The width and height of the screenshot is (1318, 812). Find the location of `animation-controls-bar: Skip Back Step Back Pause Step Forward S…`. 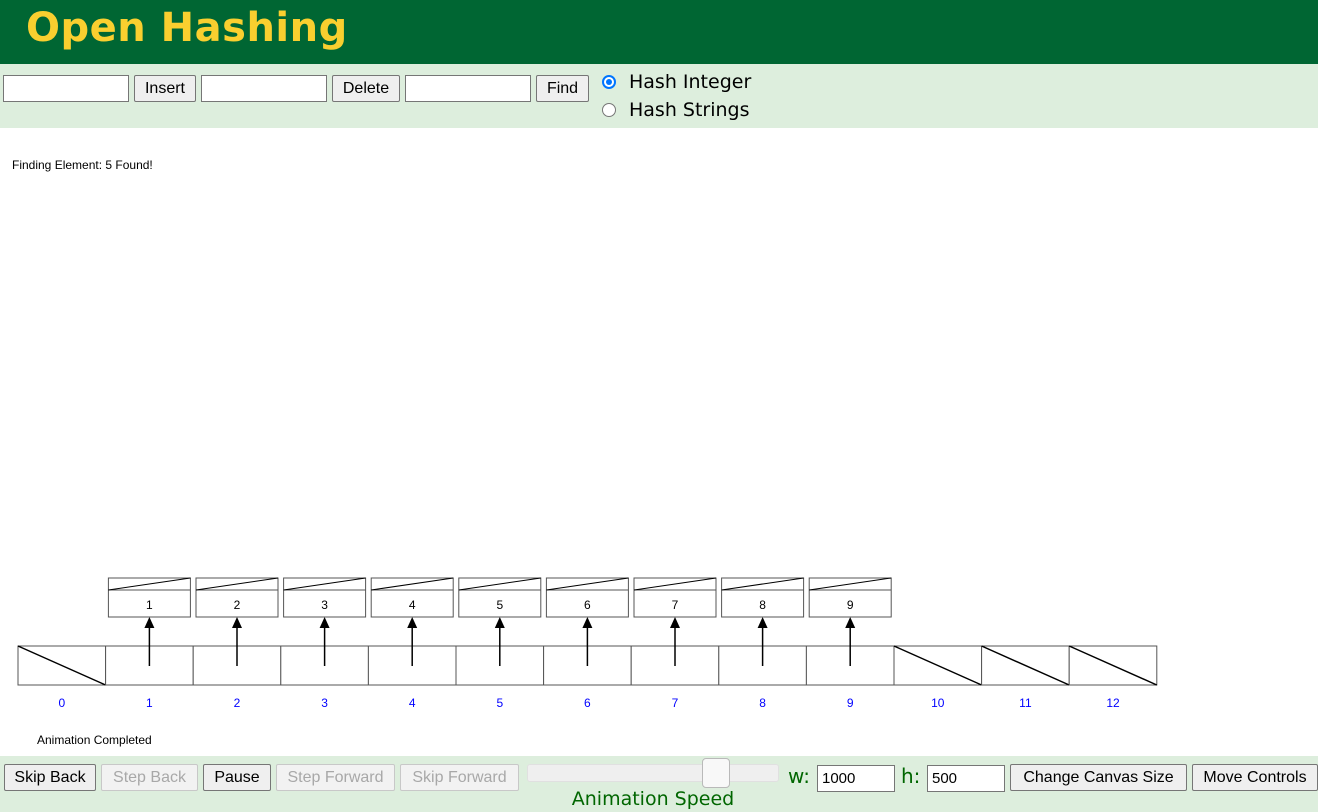

animation-controls-bar: Skip Back Step Back Pause Step Forward S… is located at coordinates (659, 784).